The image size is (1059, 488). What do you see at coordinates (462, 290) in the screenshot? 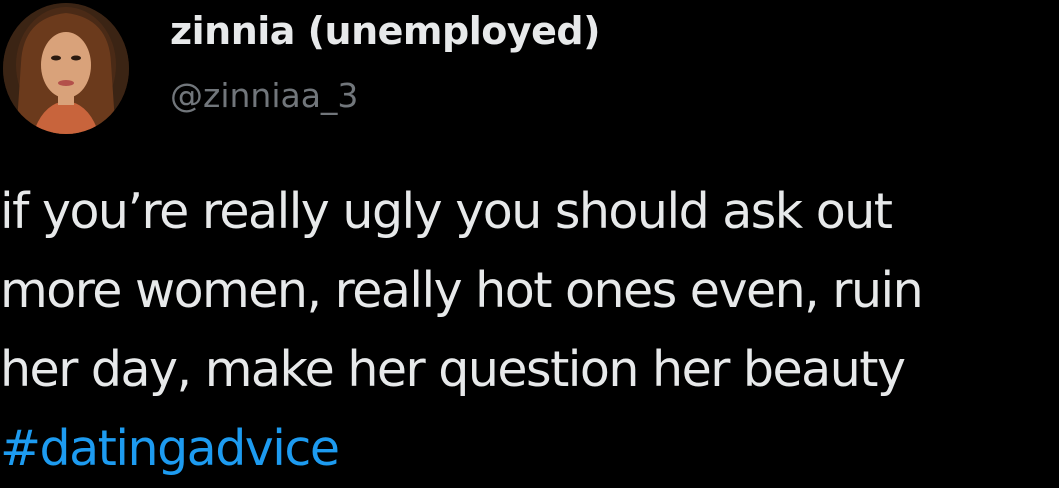
I see `tweet-text-line: more women, really hot ones even, ruin` at bounding box center [462, 290].